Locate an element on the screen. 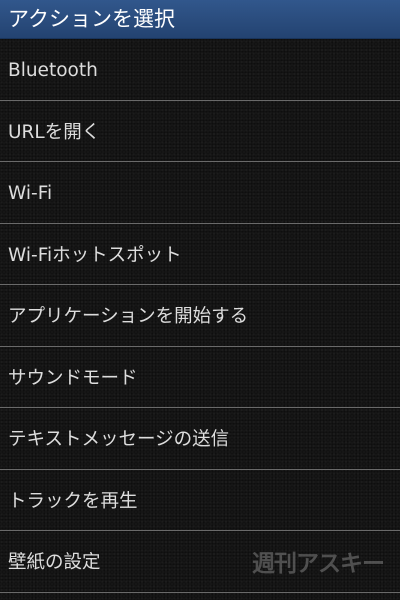 Image resolution: width=400 pixels, height=600 pixels. action-label: Wi-Fi is located at coordinates (30, 194).